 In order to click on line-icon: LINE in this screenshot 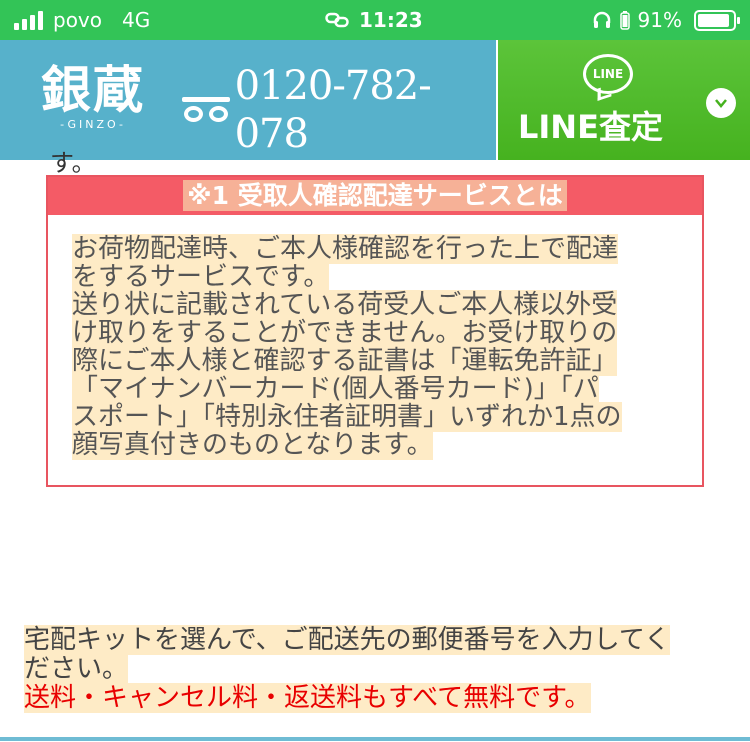, I will do `click(608, 74)`.